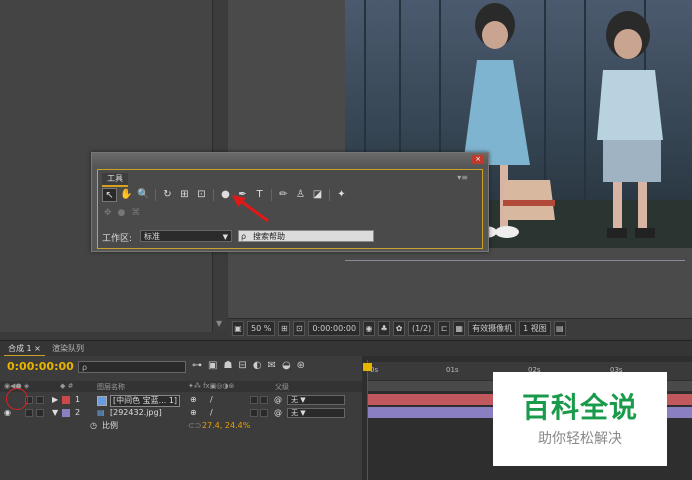  Describe the element at coordinates (55, 400) in the screenshot. I see `expand-triangle-icon: ▶` at that location.